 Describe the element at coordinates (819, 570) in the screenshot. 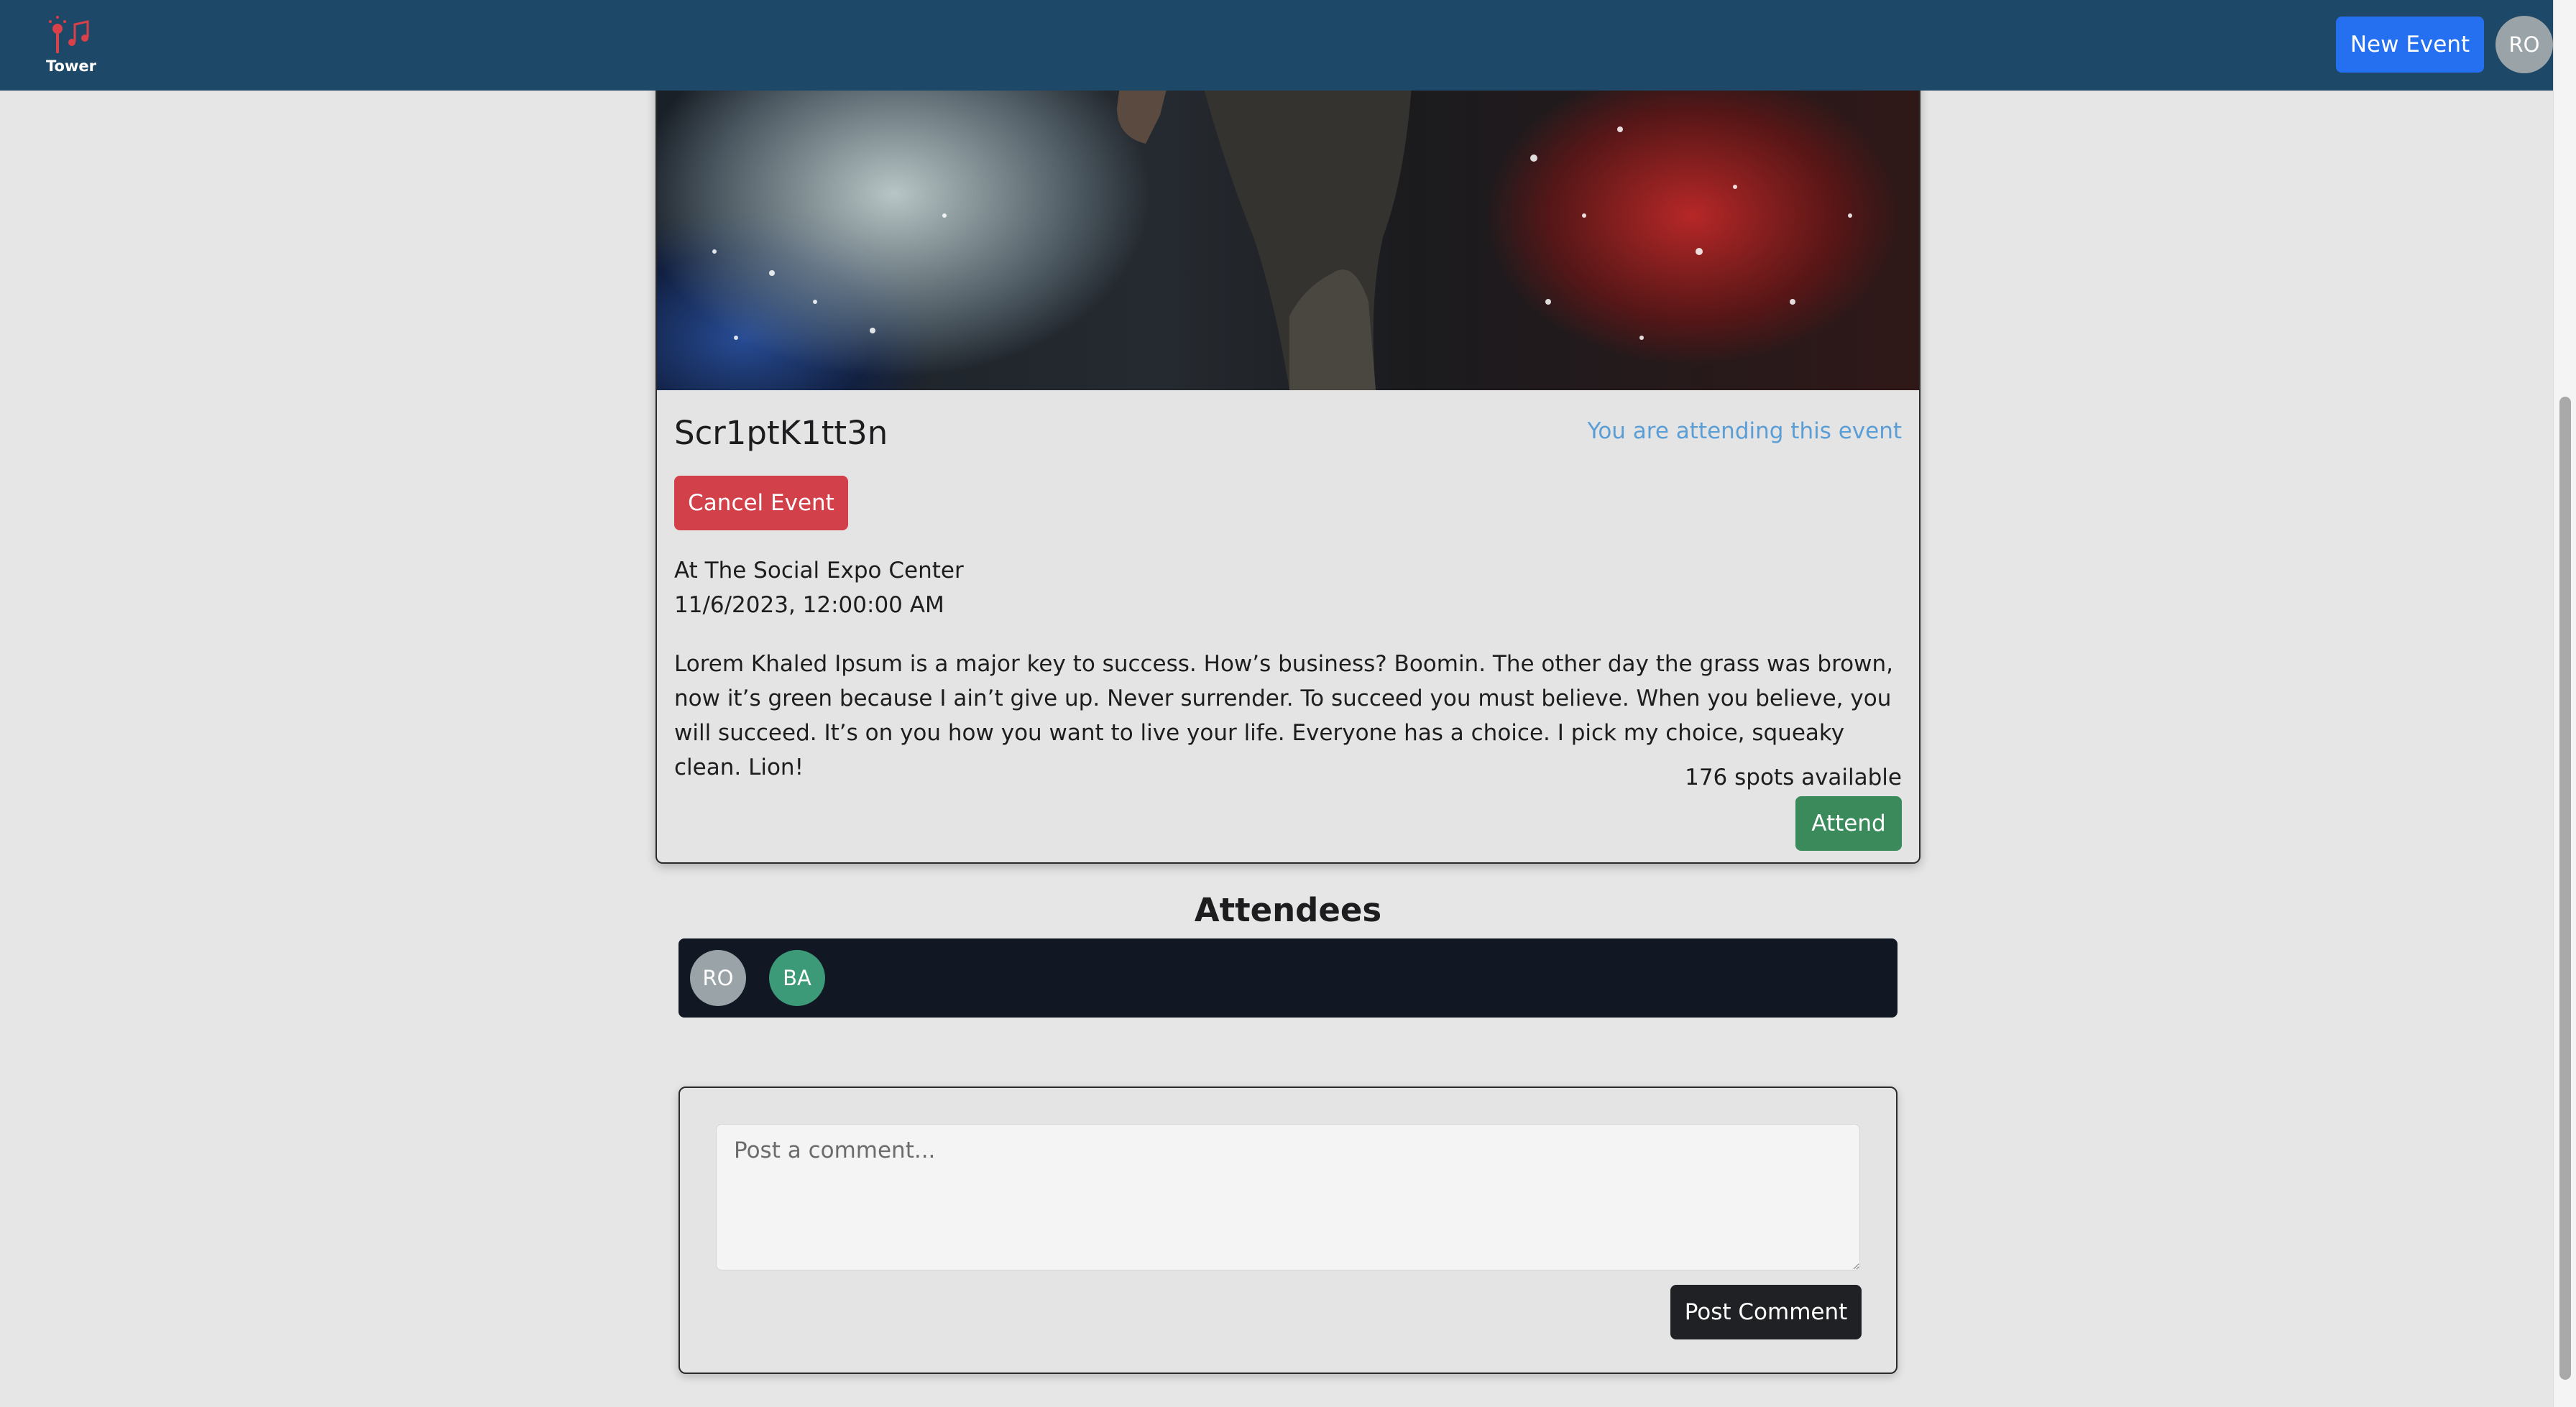

I see `event-location: At The Social Expo Center` at that location.